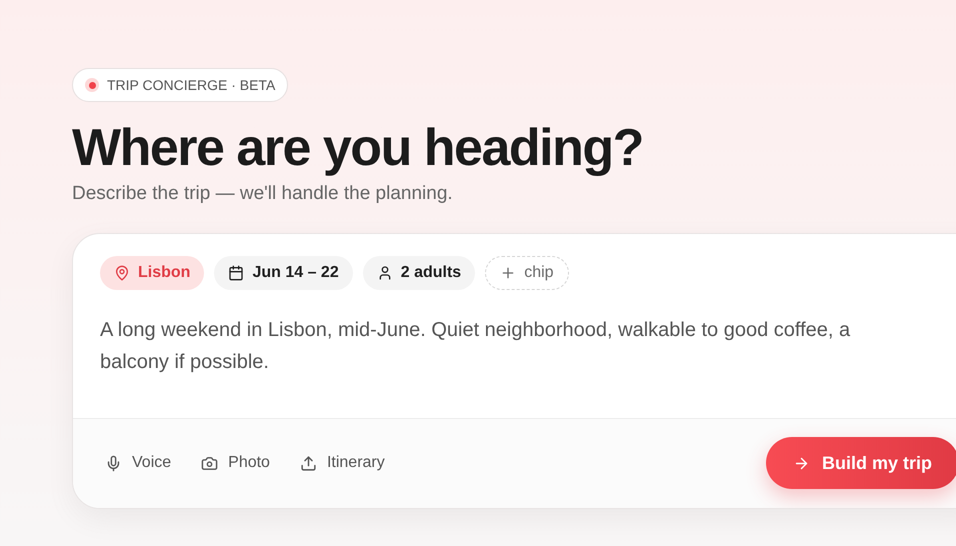  What do you see at coordinates (209, 463) in the screenshot?
I see `camera-icon` at bounding box center [209, 463].